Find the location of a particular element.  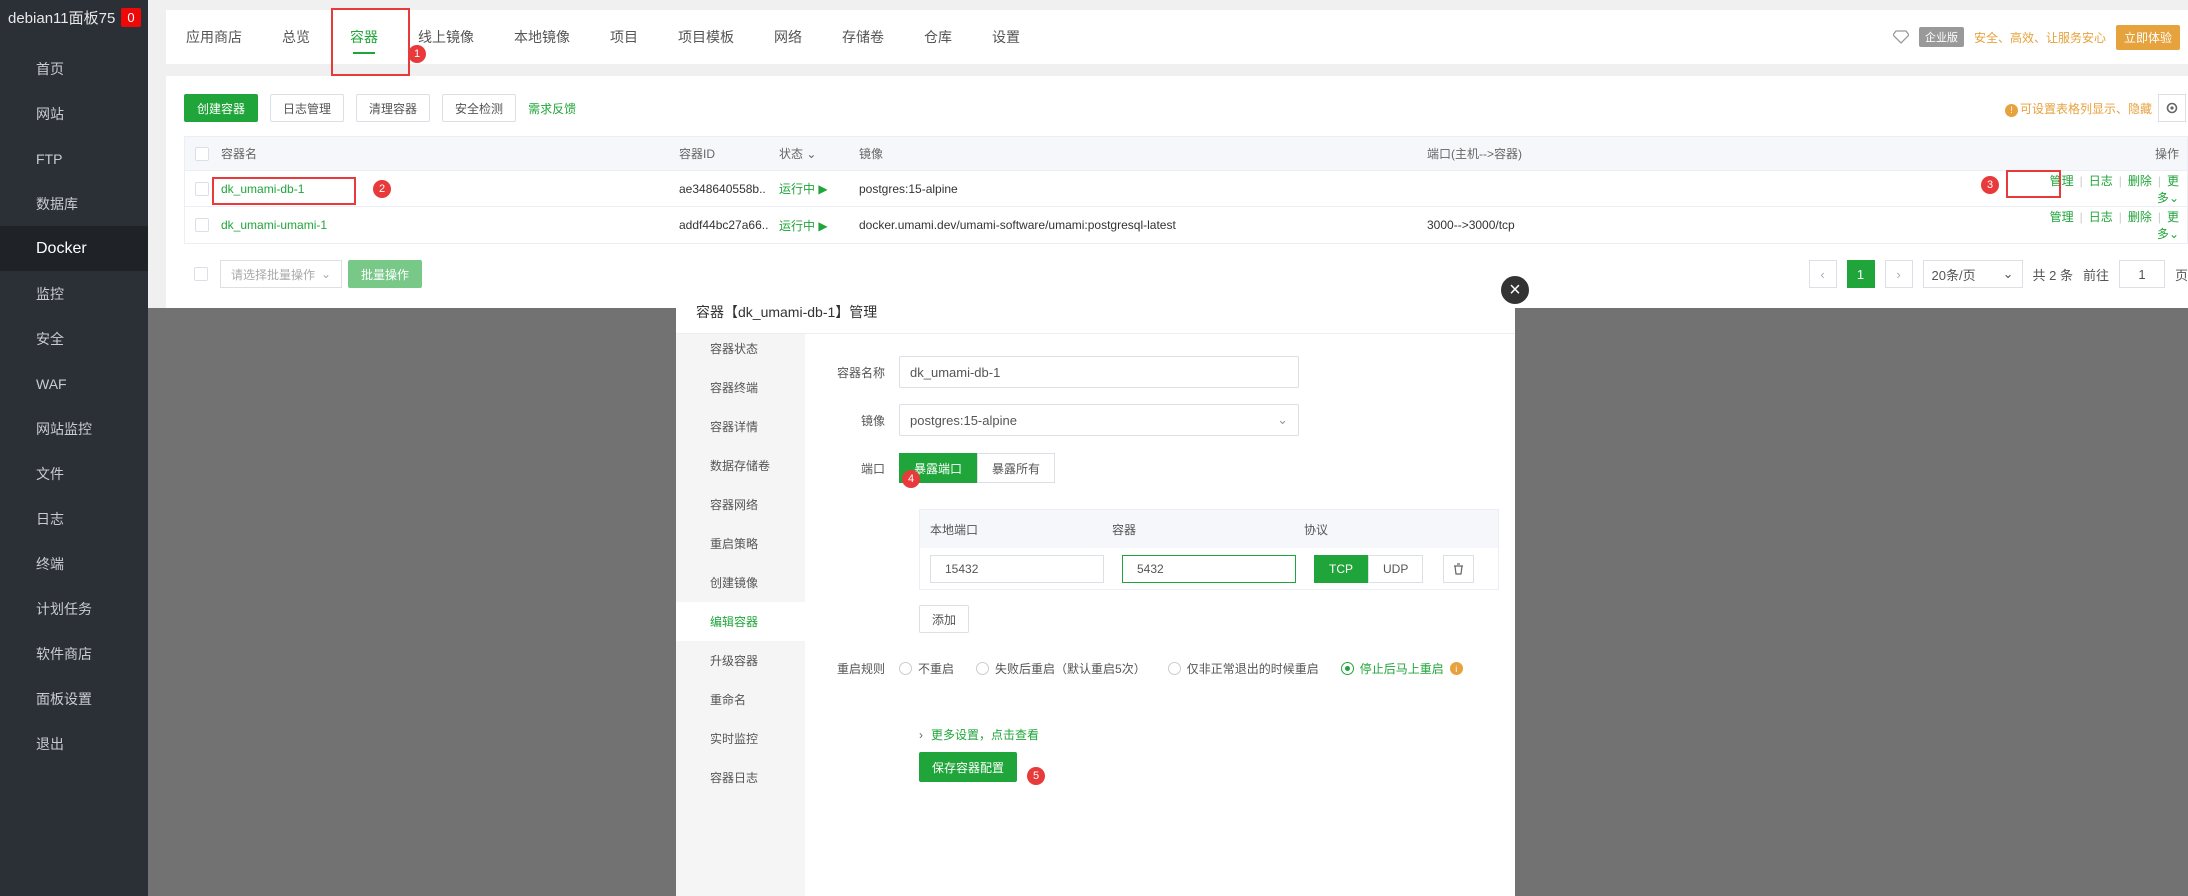

close-modal-button: × is located at coordinates (1515, 290).